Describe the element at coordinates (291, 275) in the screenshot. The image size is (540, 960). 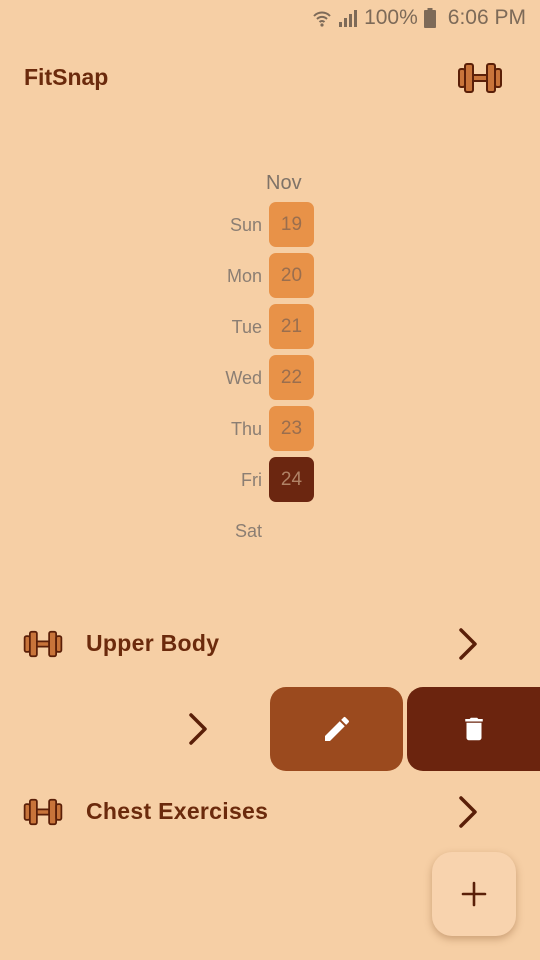
I see `day-number: 20` at that location.